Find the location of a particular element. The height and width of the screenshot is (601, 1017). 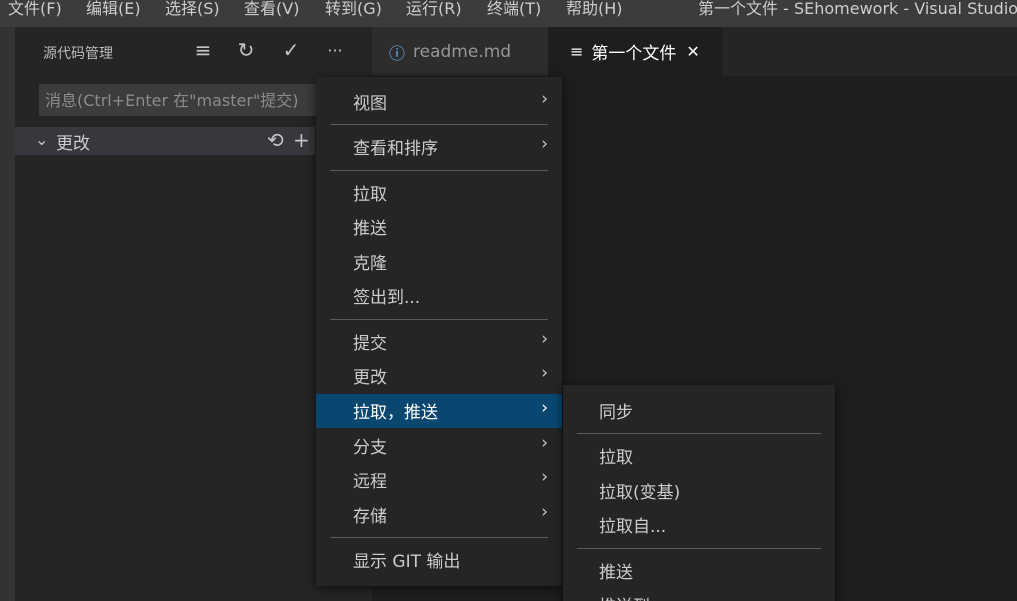

menu-run: 运行(R) is located at coordinates (434, 9).